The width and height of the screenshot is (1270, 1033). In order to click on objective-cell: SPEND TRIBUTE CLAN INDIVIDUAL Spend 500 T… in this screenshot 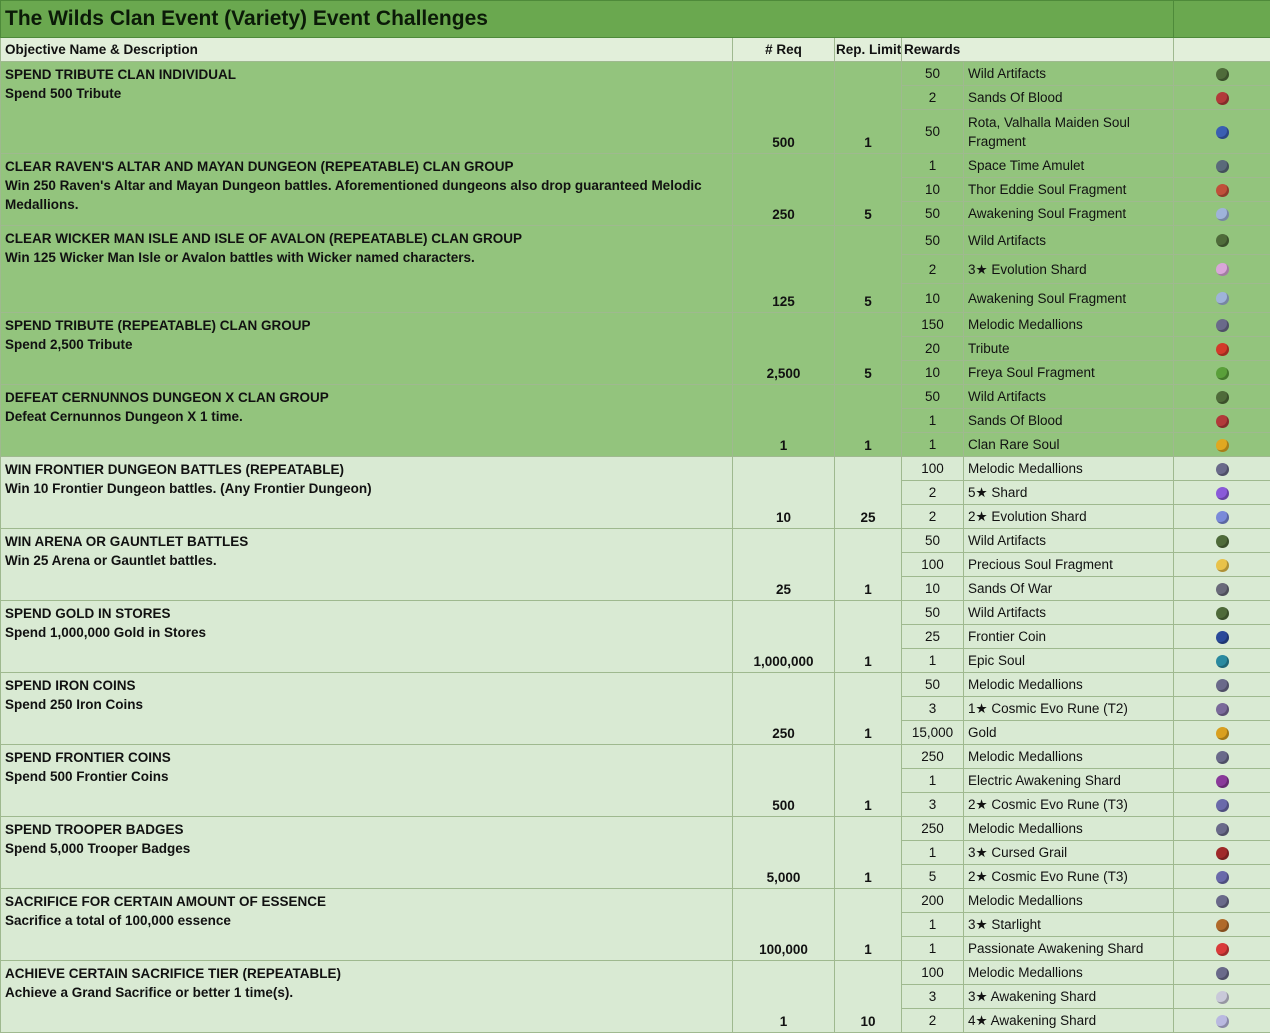, I will do `click(366, 107)`.